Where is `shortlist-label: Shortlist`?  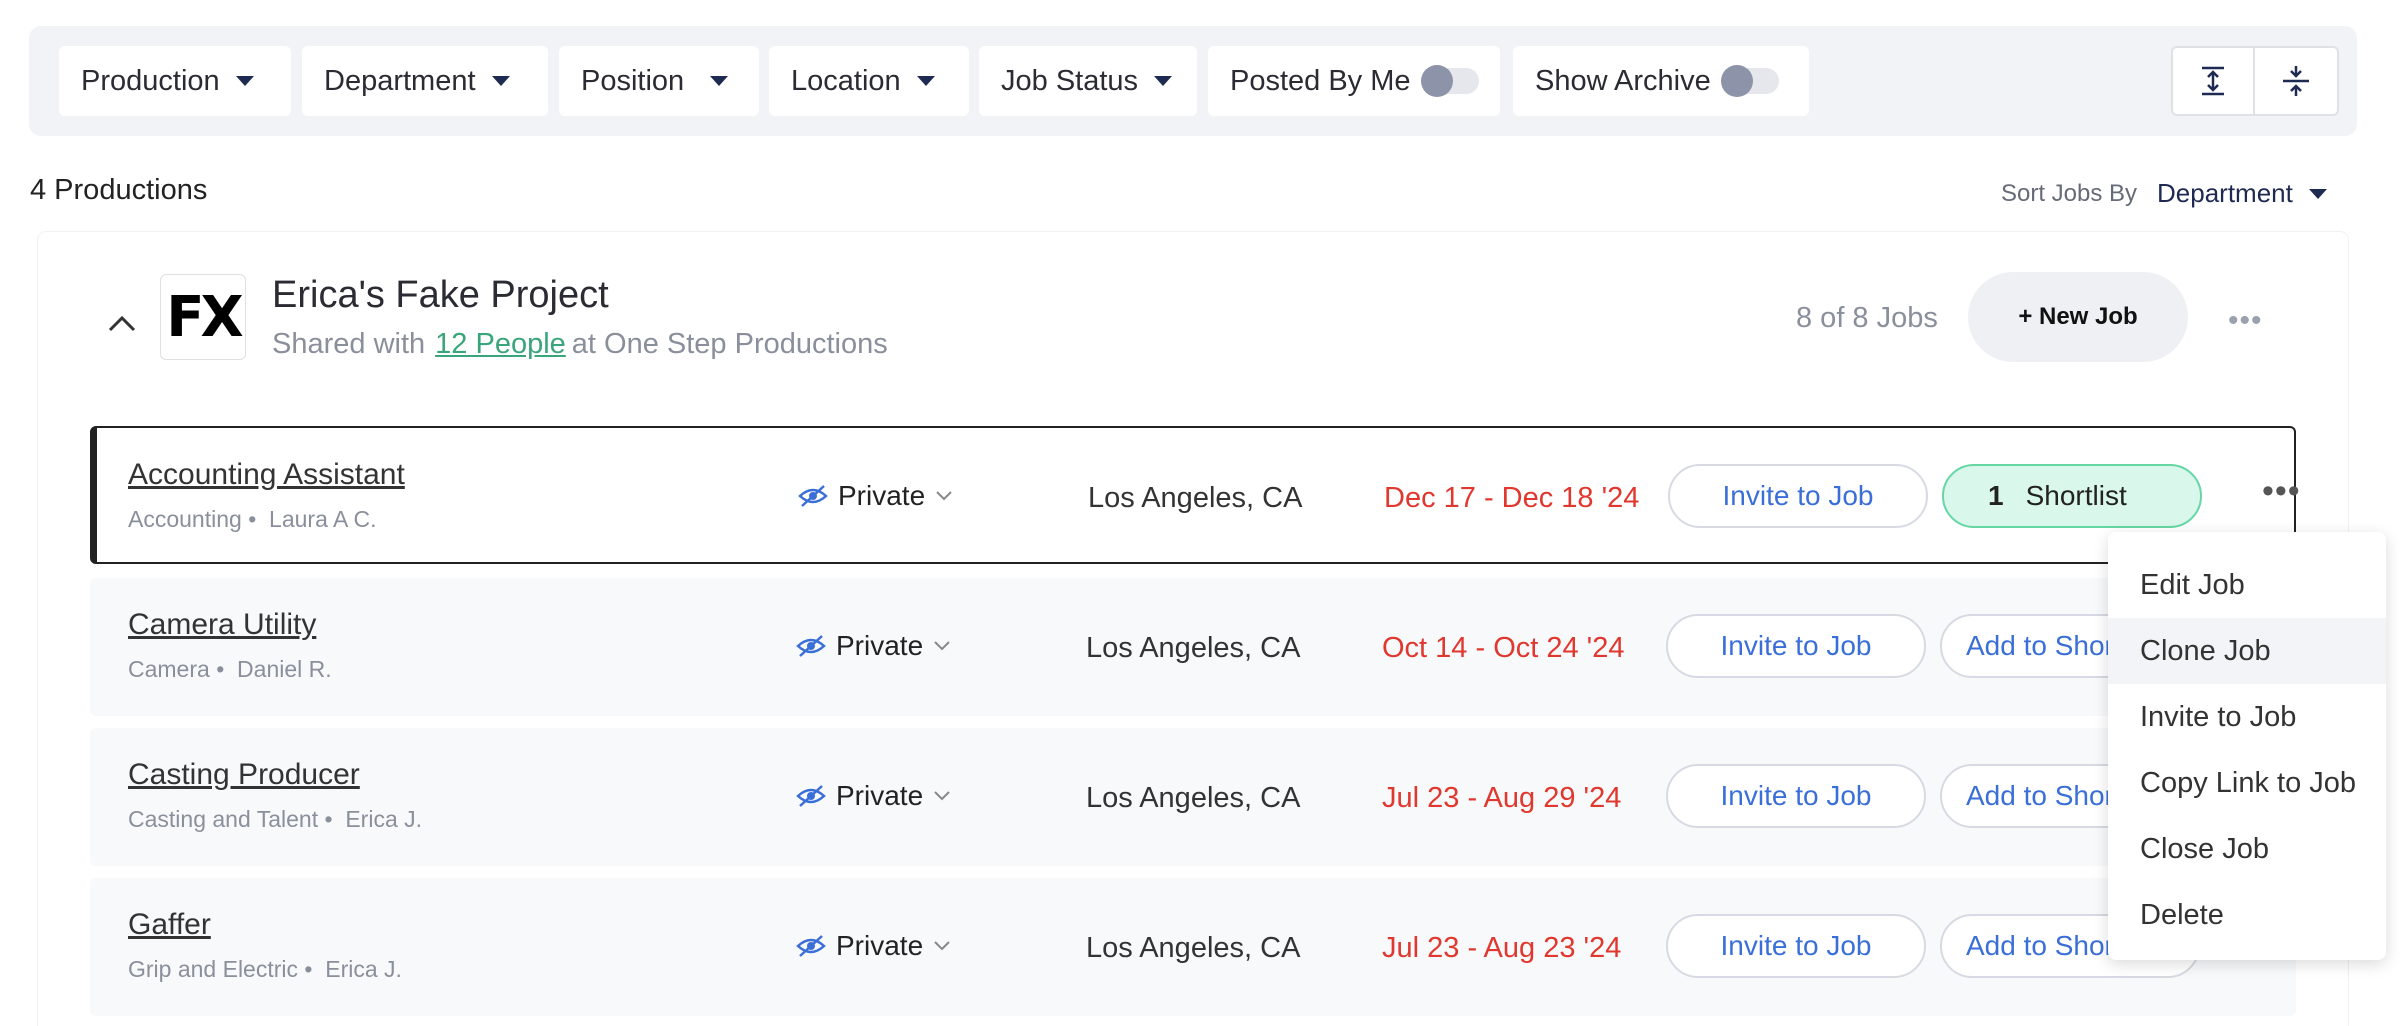
shortlist-label: Shortlist is located at coordinates (2076, 495).